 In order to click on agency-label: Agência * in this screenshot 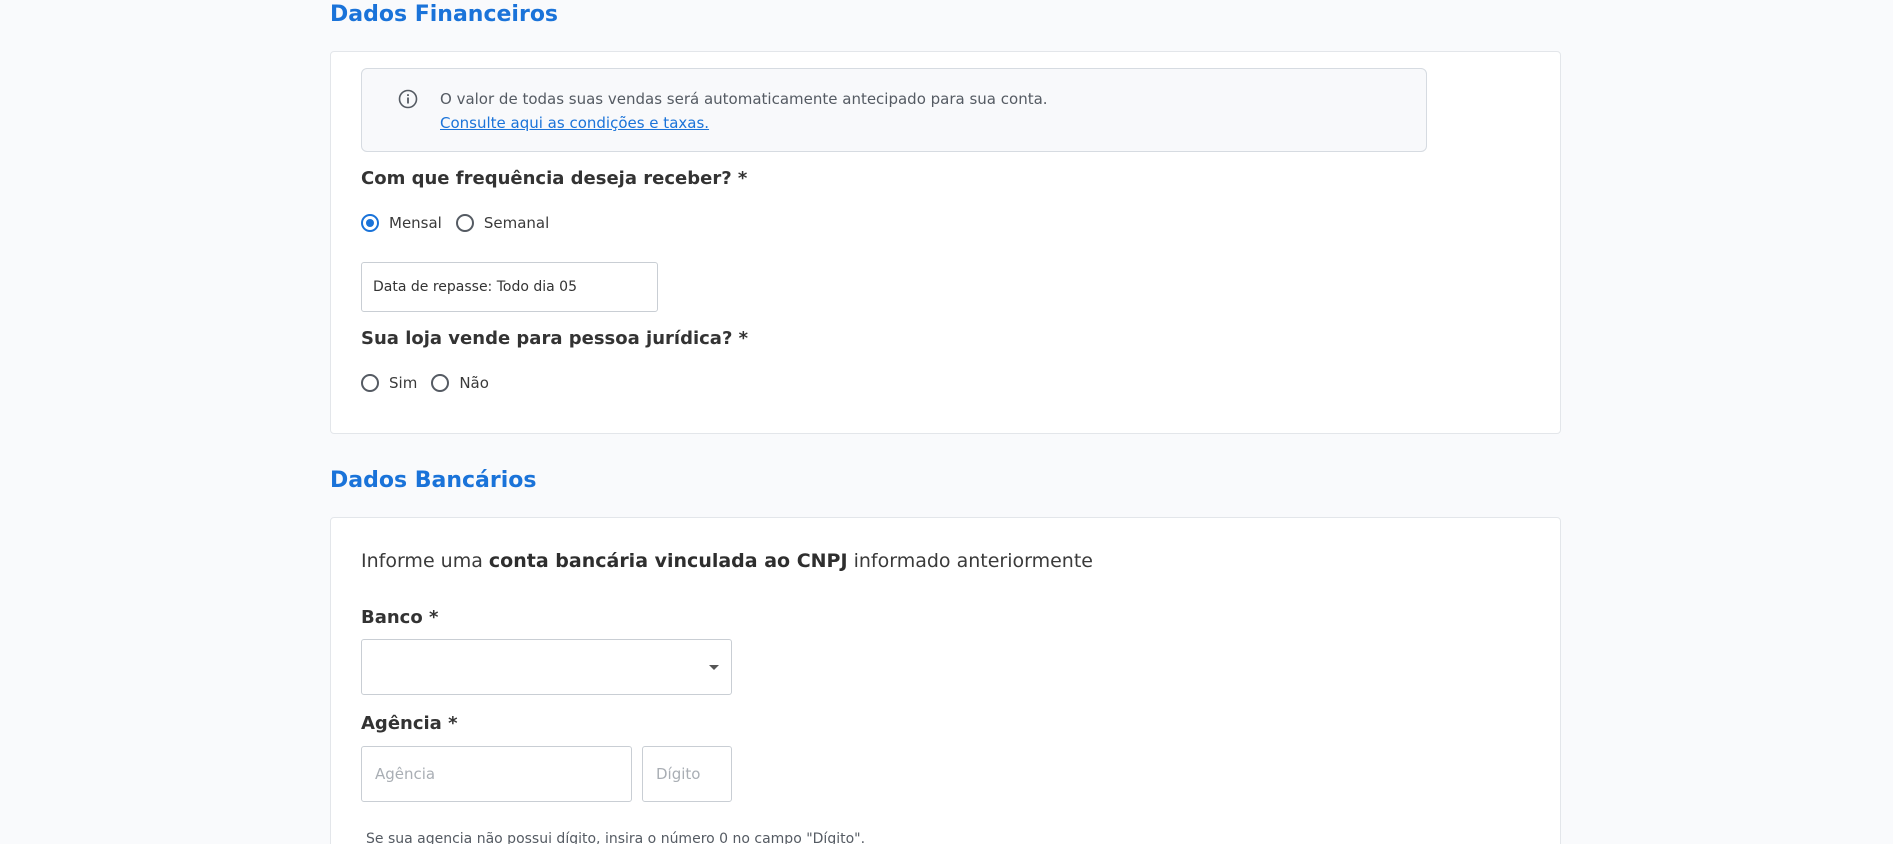, I will do `click(409, 723)`.